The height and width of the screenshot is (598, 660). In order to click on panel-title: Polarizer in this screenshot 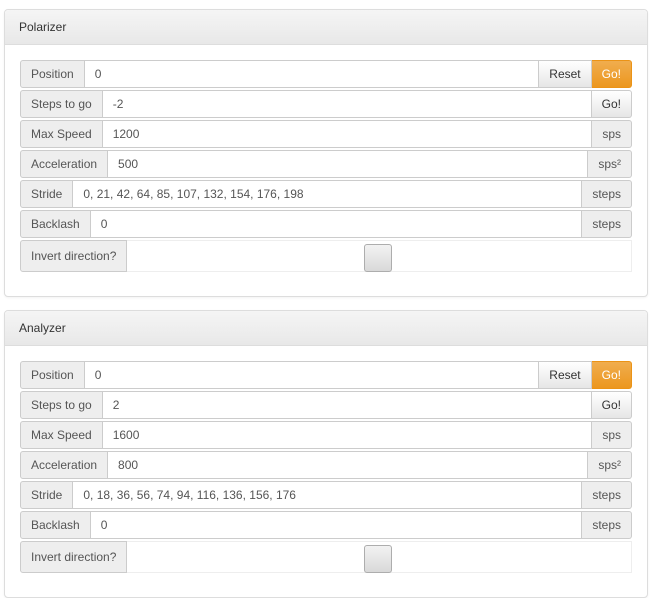, I will do `click(326, 27)`.